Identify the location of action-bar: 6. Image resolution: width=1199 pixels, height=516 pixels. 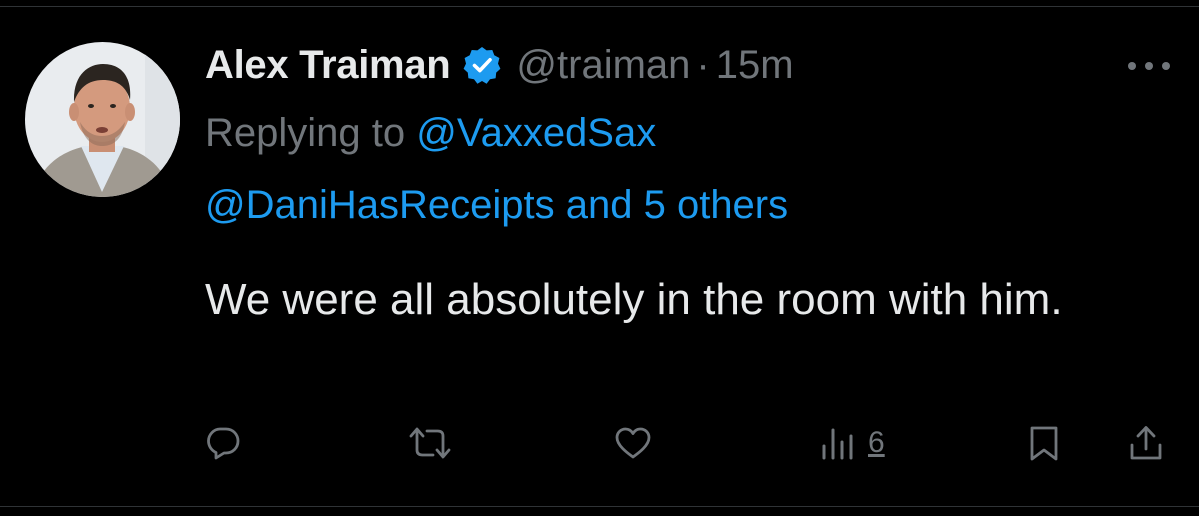
(599, 443).